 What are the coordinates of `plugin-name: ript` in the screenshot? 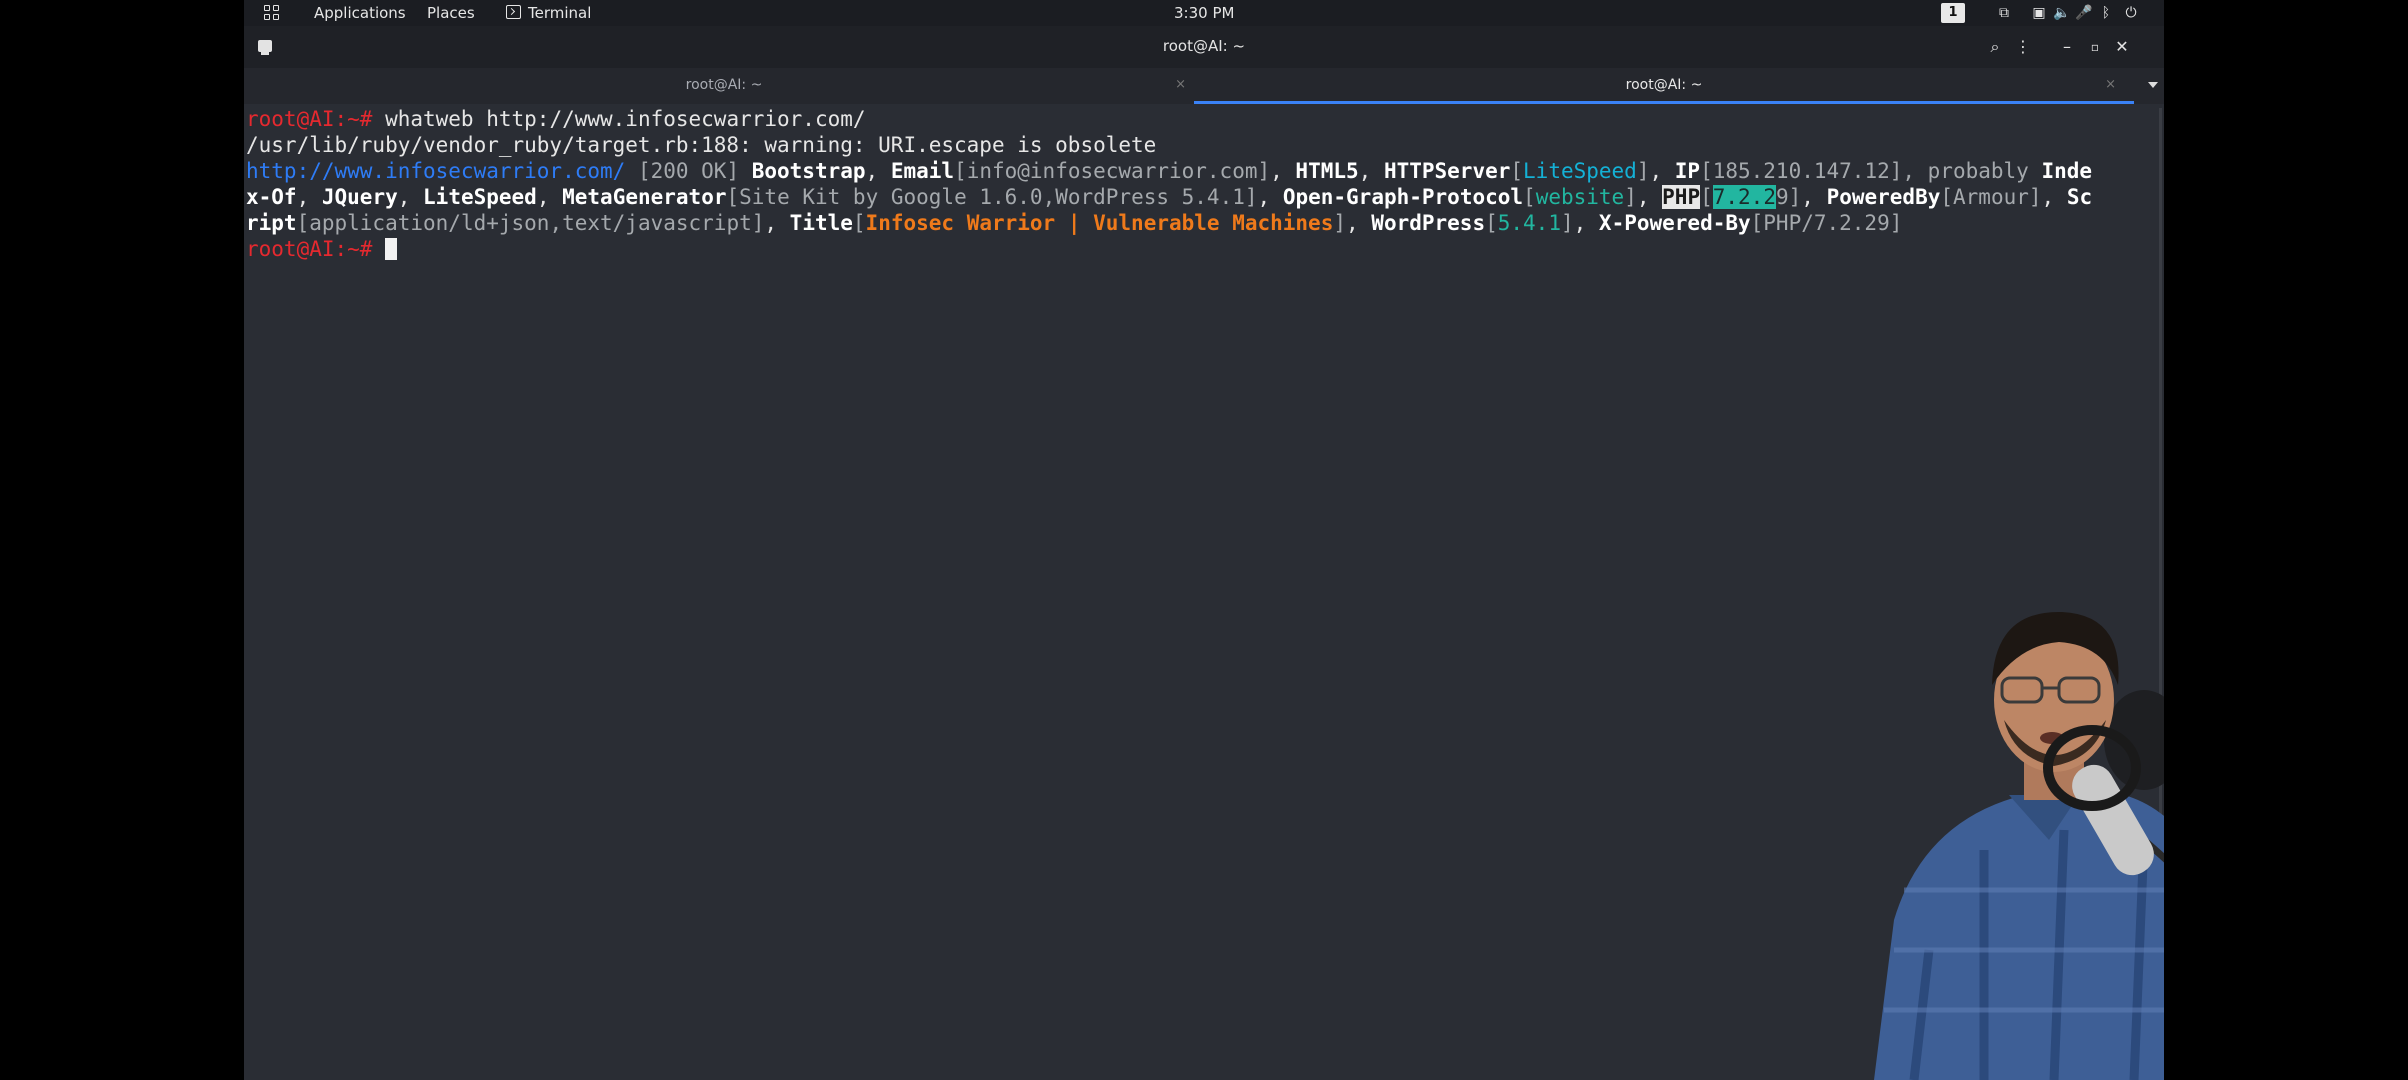 It's located at (271, 223).